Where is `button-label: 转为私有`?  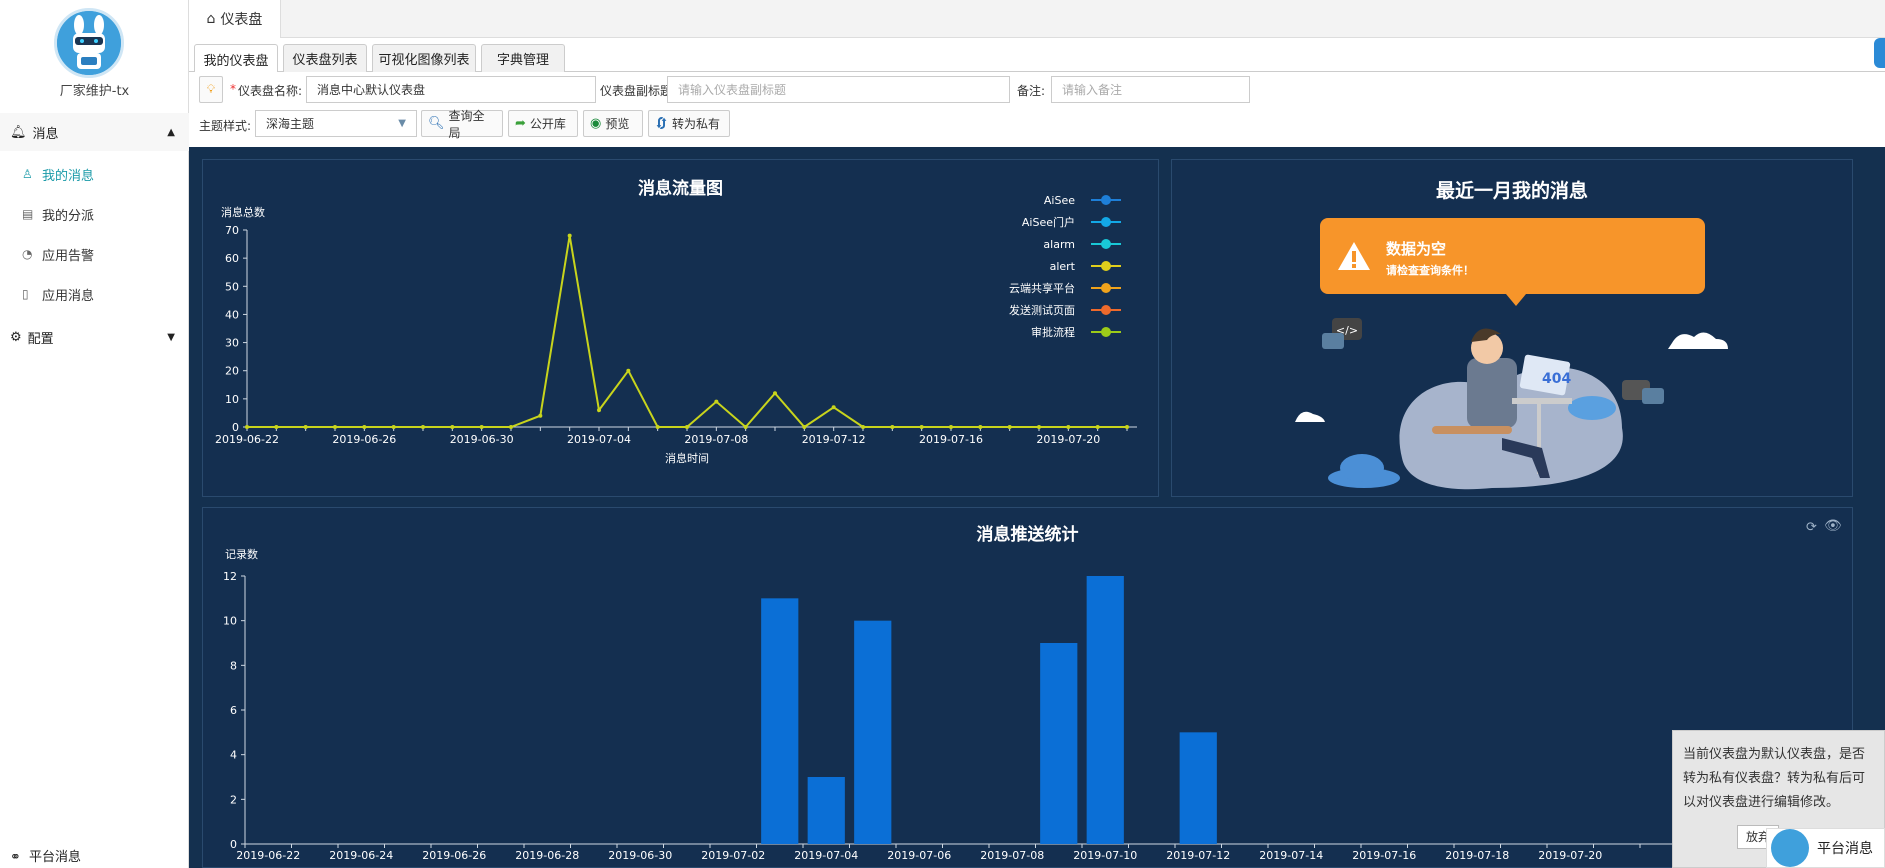 button-label: 转为私有 is located at coordinates (696, 124).